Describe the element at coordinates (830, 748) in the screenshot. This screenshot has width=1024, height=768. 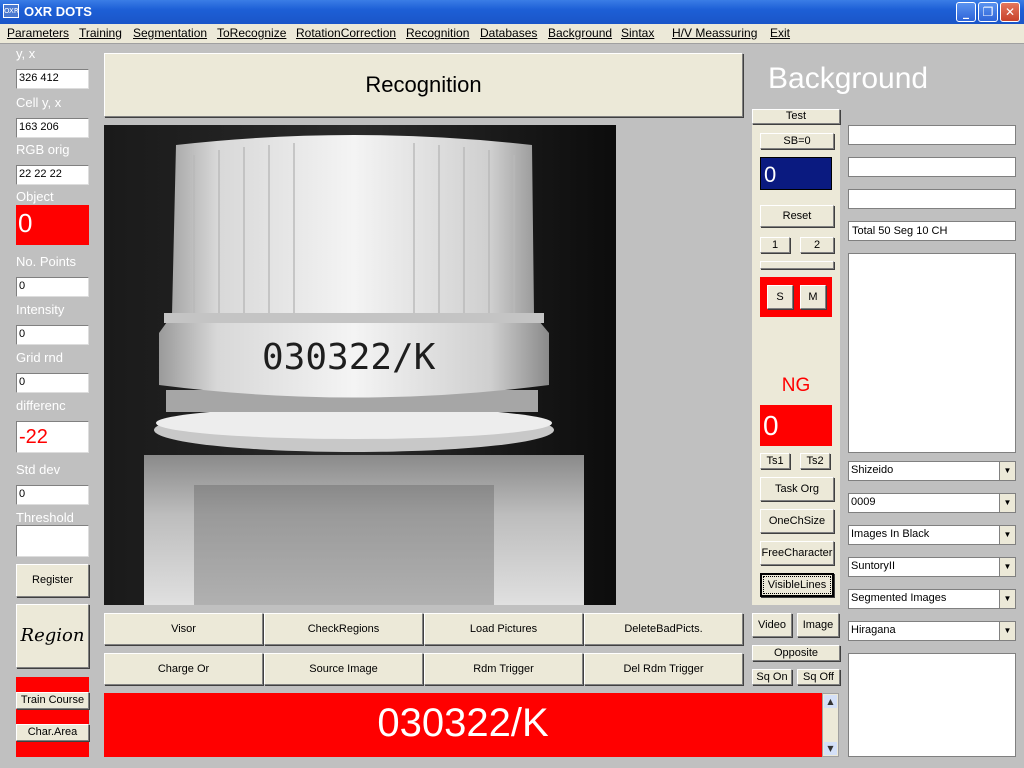
I see `scroll-down-icon: ▼` at that location.